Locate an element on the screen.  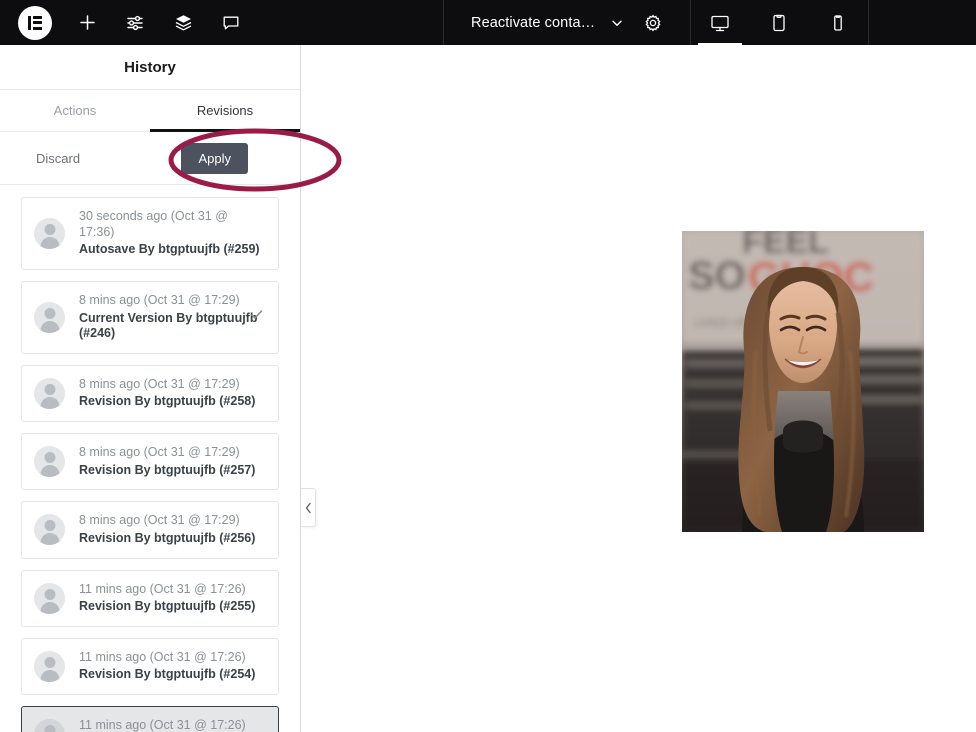
hero-image: FEEL SO GUOC LIVED UP is located at coordinates (803, 381).